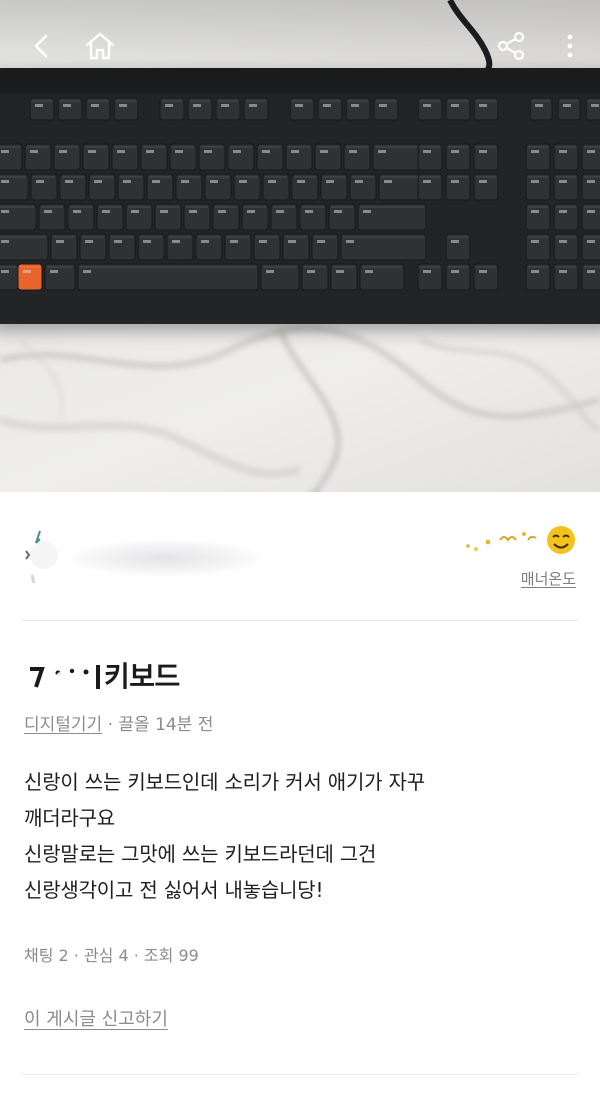 The height and width of the screenshot is (1094, 600). What do you see at coordinates (174, 890) in the screenshot?
I see `post-body-line: 신랑생각이고 전 싫어서 내놓습니당!` at bounding box center [174, 890].